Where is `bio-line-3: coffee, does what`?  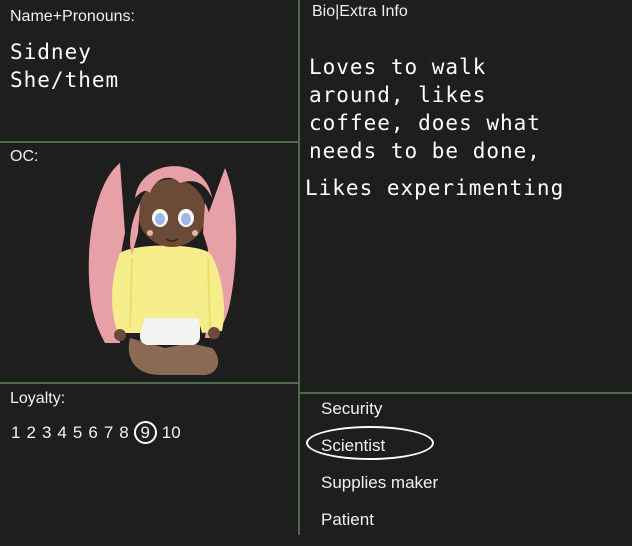 bio-line-3: coffee, does what is located at coordinates (425, 123).